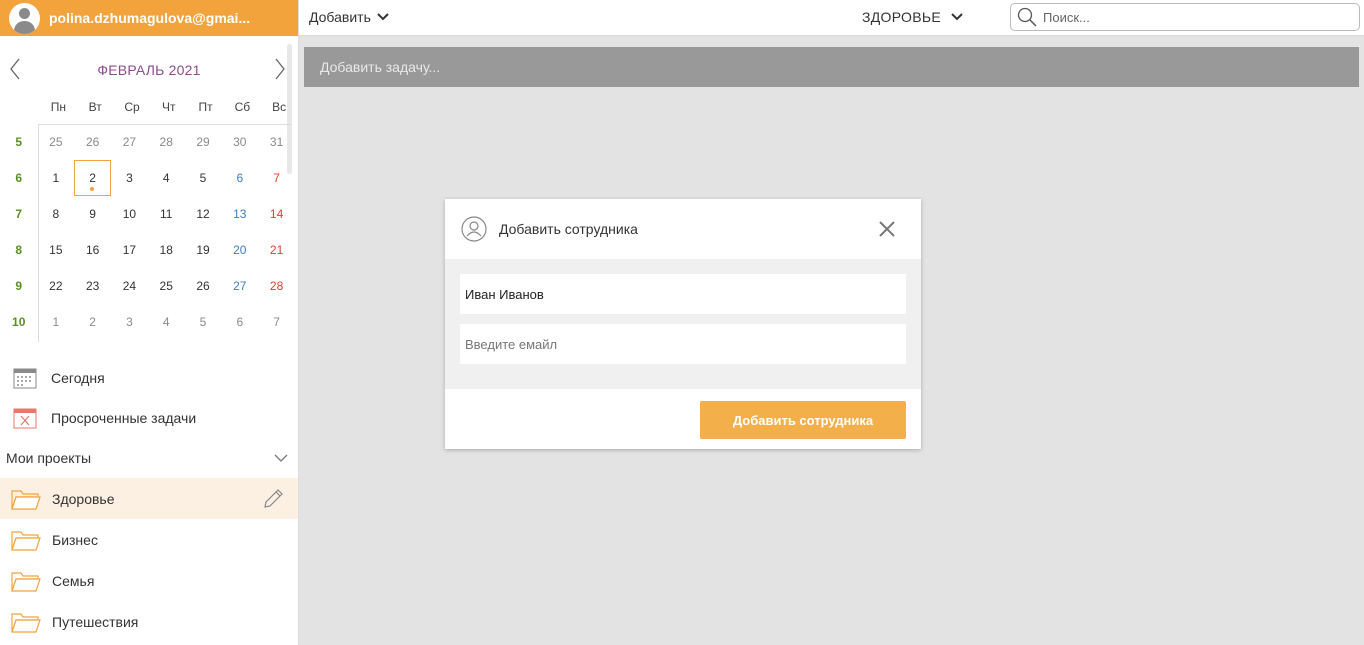 The height and width of the screenshot is (645, 1364). I want to click on week-number: 5, so click(18, 142).